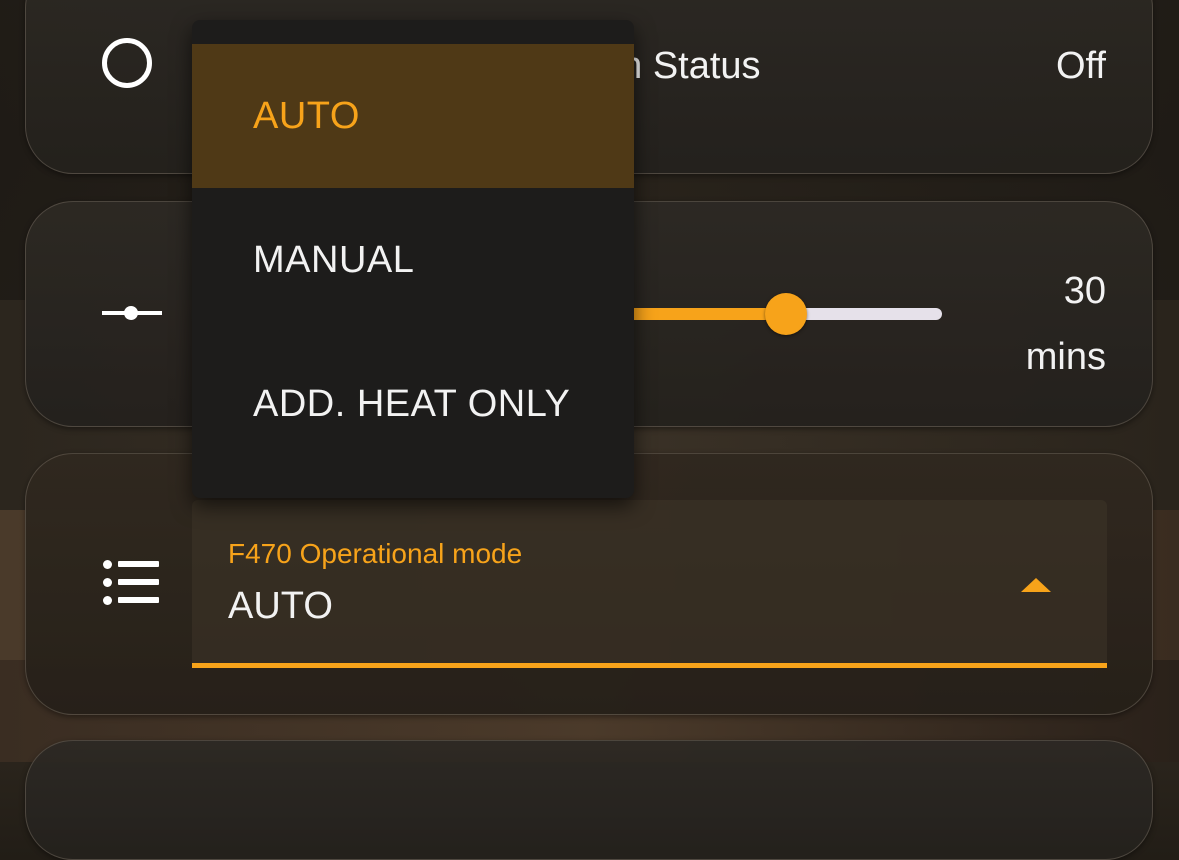  I want to click on dropdown-option-auto: AUTO, so click(413, 116).